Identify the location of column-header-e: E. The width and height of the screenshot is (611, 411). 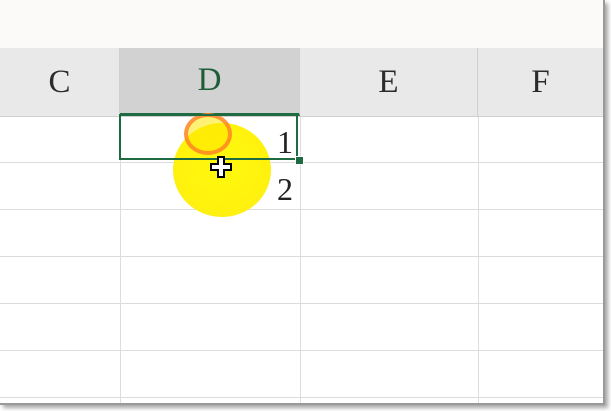
(389, 82).